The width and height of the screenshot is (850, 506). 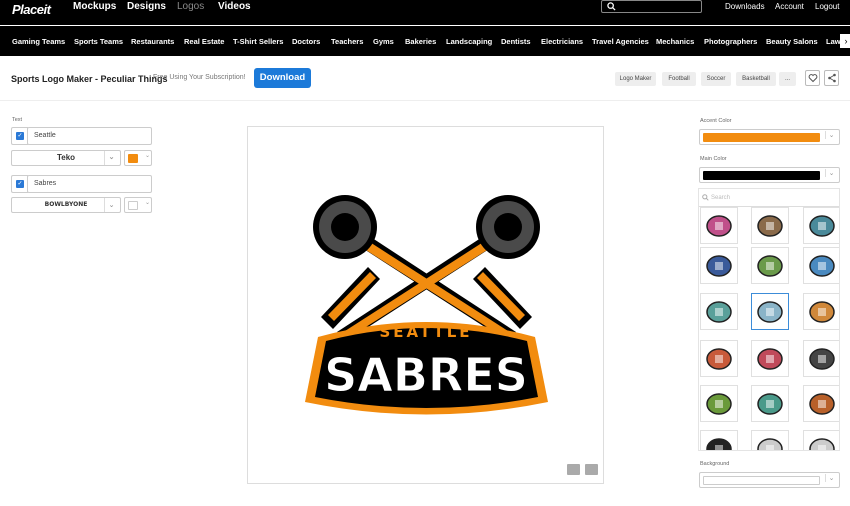 What do you see at coordinates (770, 403) in the screenshot?
I see `gallery-thumb-trowel-icon` at bounding box center [770, 403].